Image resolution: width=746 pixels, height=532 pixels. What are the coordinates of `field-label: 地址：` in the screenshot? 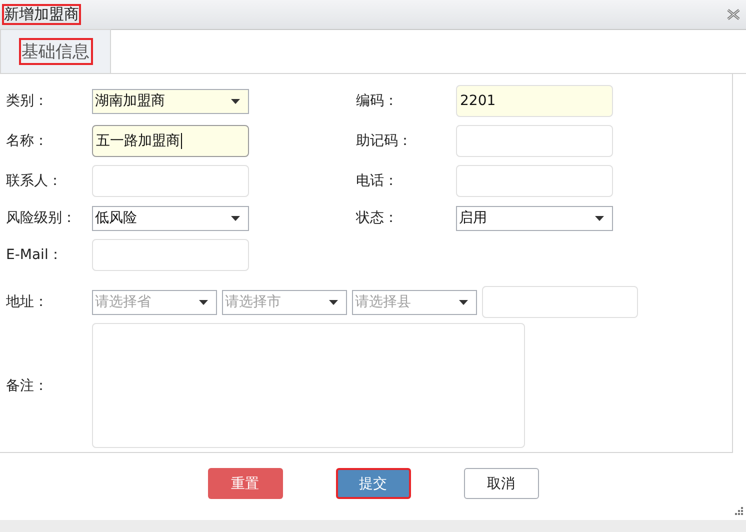 It's located at (27, 302).